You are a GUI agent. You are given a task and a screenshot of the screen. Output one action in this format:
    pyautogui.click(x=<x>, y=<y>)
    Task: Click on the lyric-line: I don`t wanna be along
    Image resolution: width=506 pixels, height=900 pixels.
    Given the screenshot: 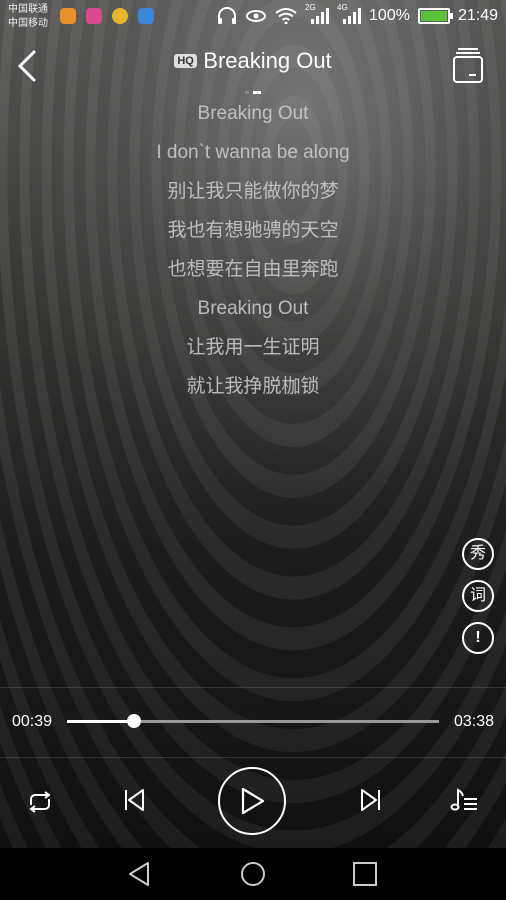 What is the action you would take?
    pyautogui.click(x=253, y=152)
    